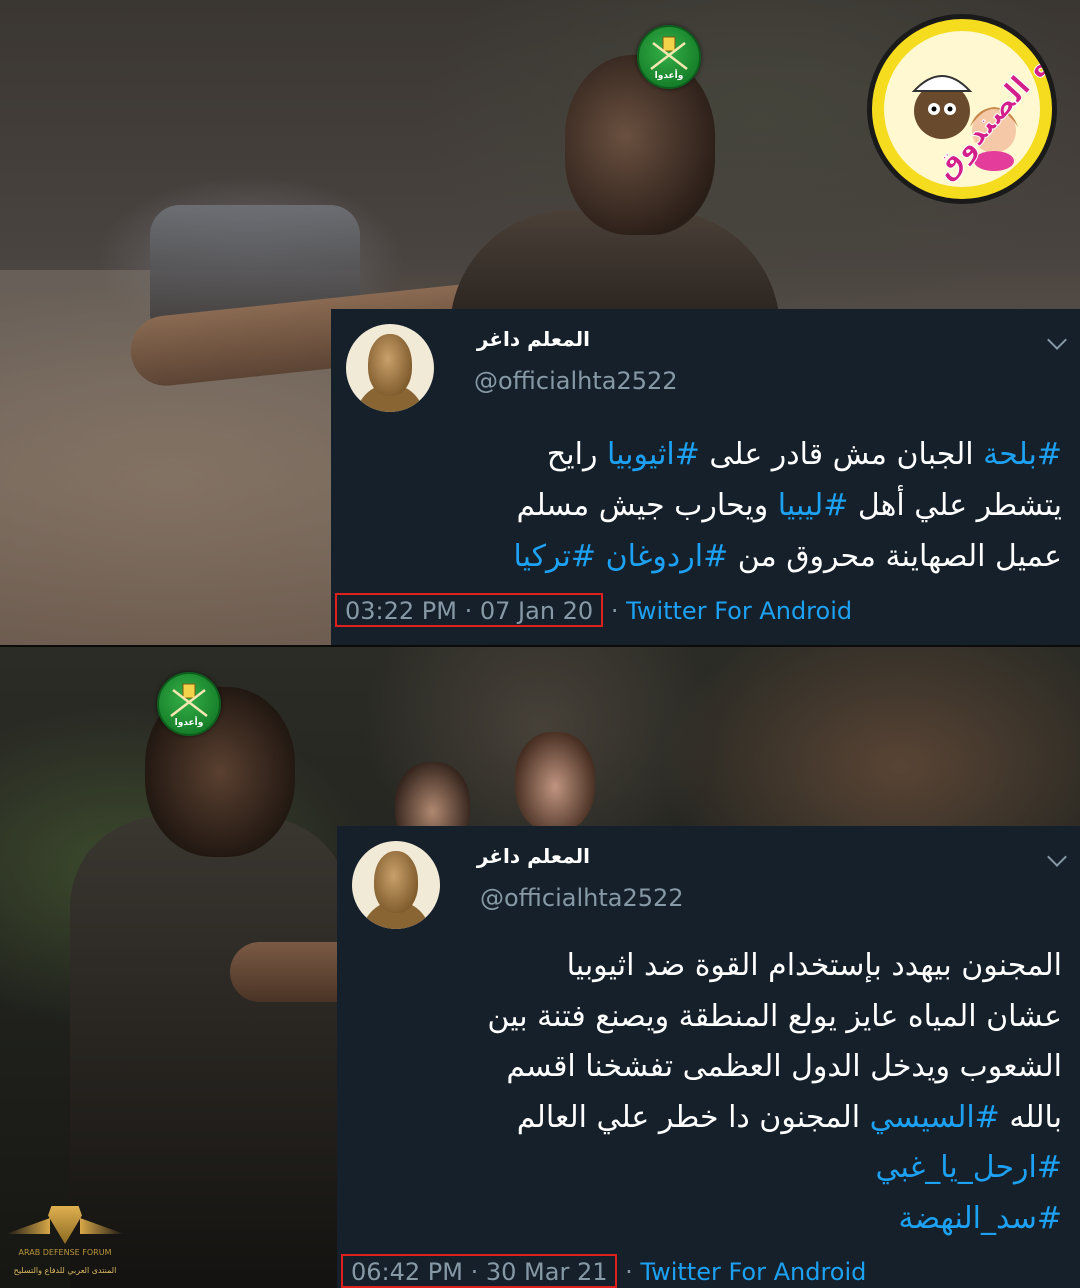 This screenshot has height=1288, width=1080. I want to click on hashtag-link: #ارحل_يا_غبي, so click(969, 1167).